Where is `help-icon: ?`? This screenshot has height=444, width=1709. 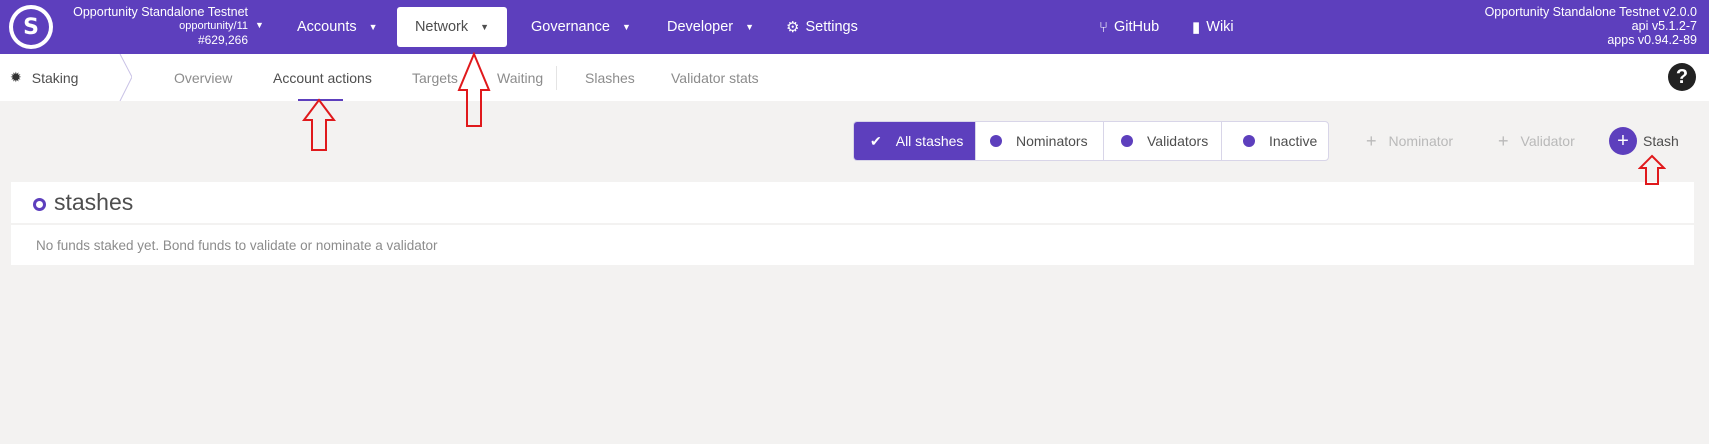
help-icon: ? is located at coordinates (1682, 77).